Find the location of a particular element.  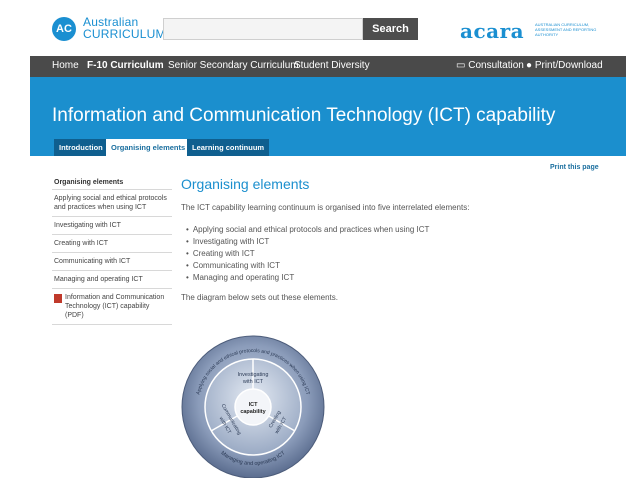

sidebar-item-investigating: Investigating with ICT is located at coordinates (112, 226).